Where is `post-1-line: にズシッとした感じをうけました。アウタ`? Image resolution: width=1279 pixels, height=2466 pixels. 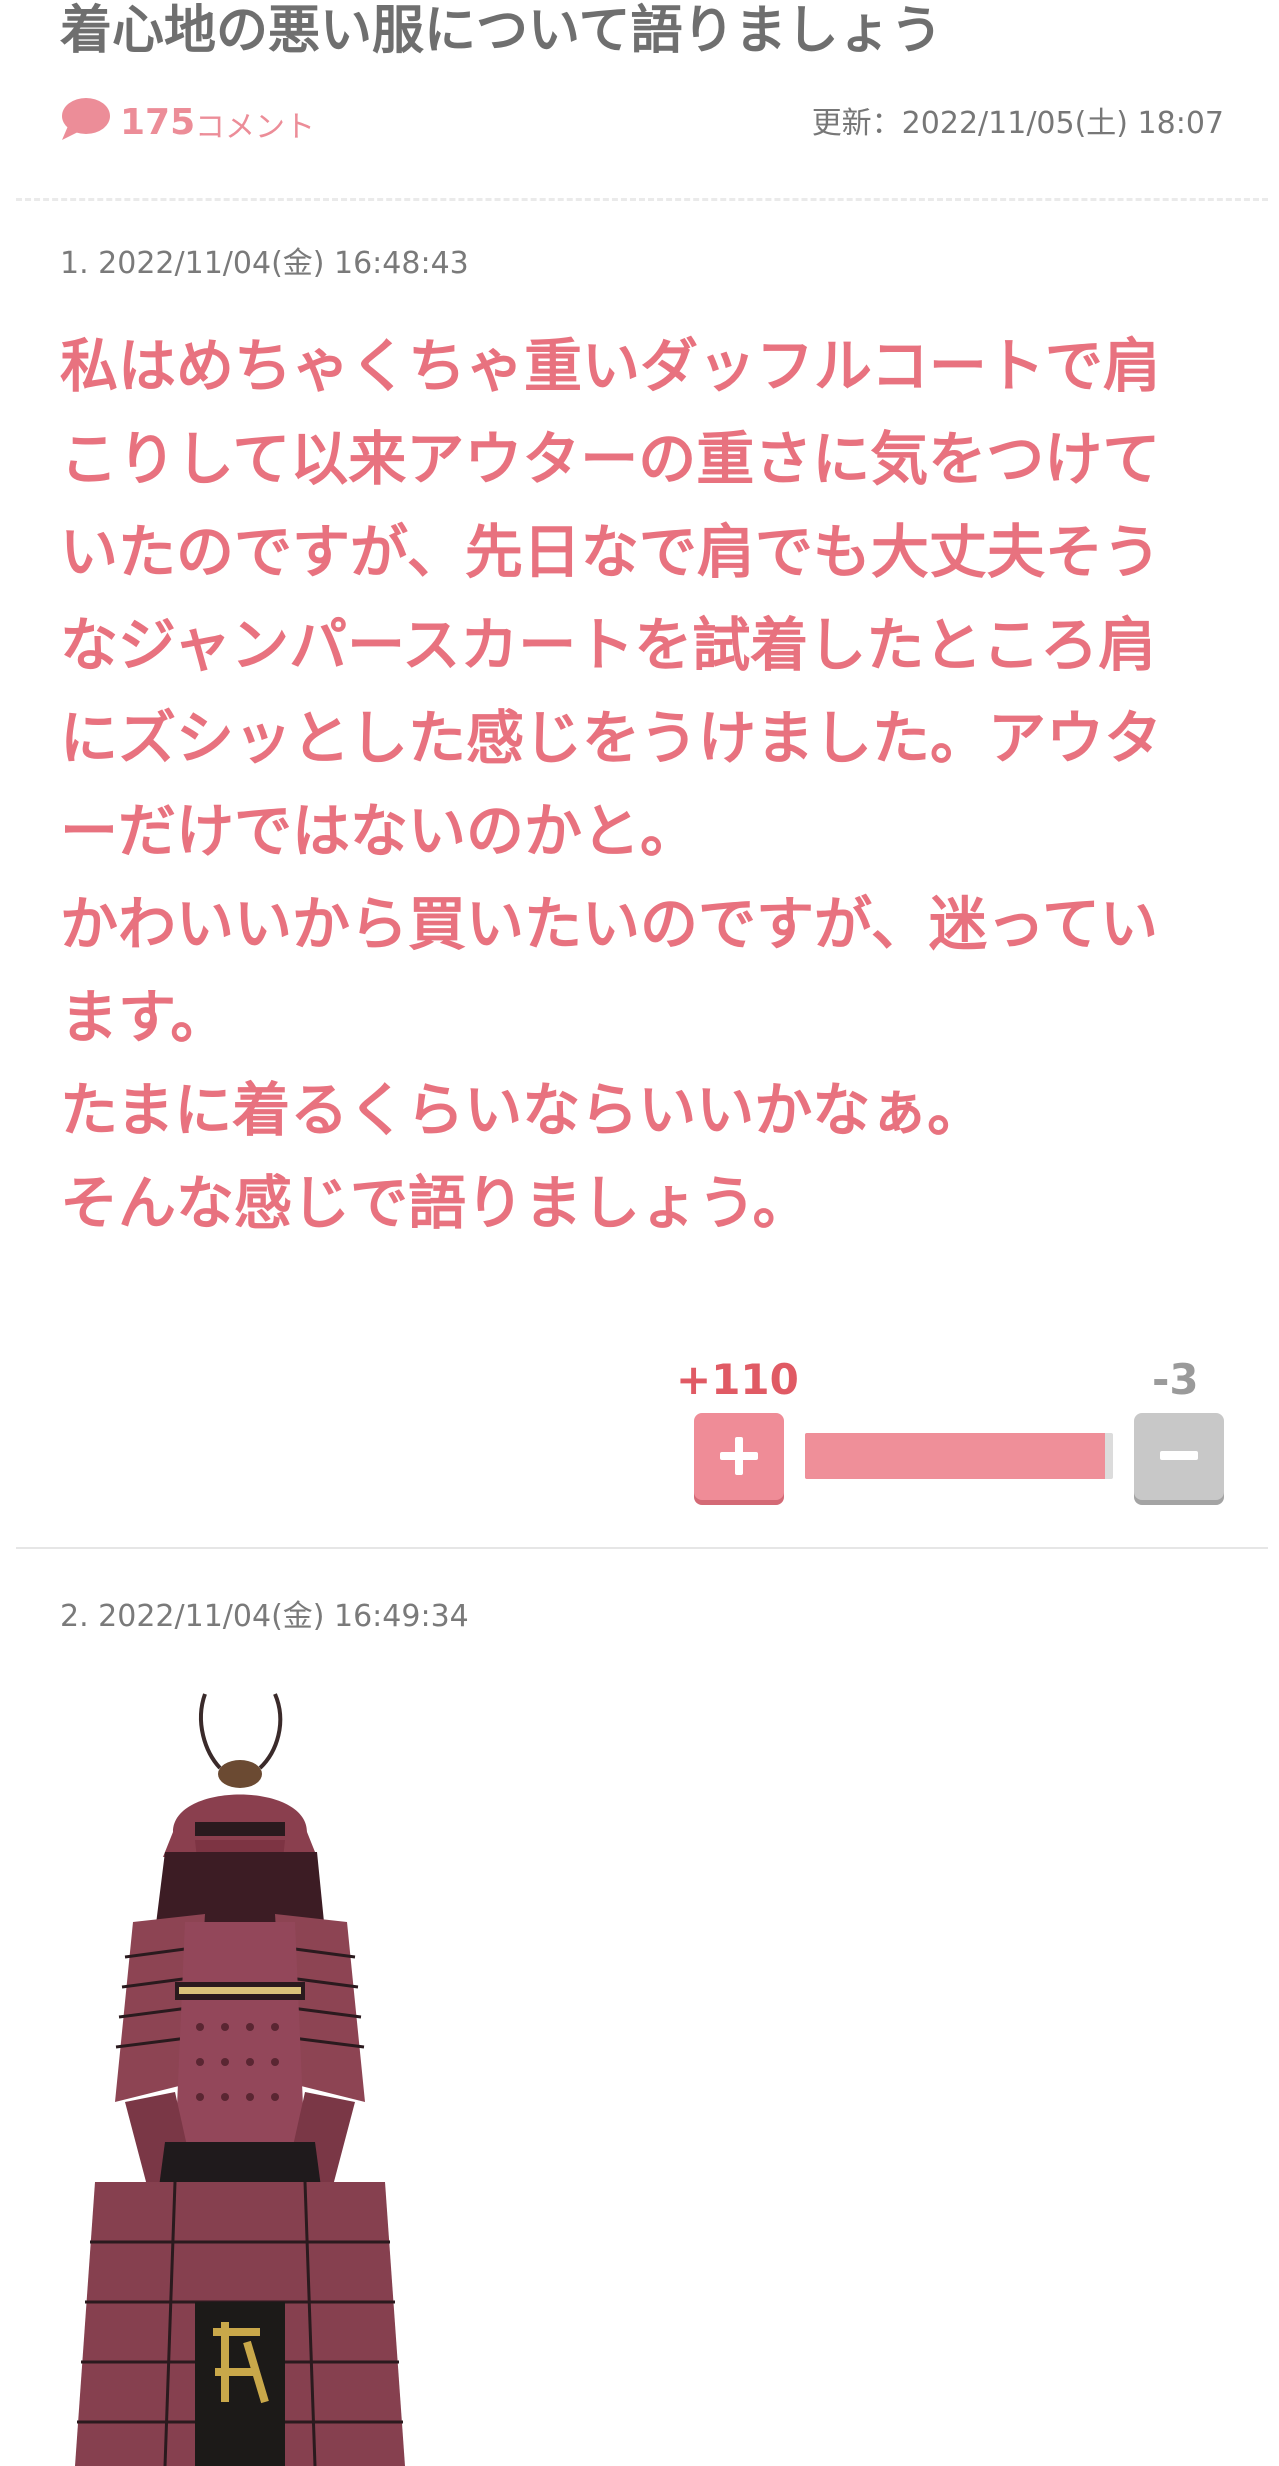
post-1-line: にズシッとした感じをうけました。アウタ is located at coordinates (611, 738).